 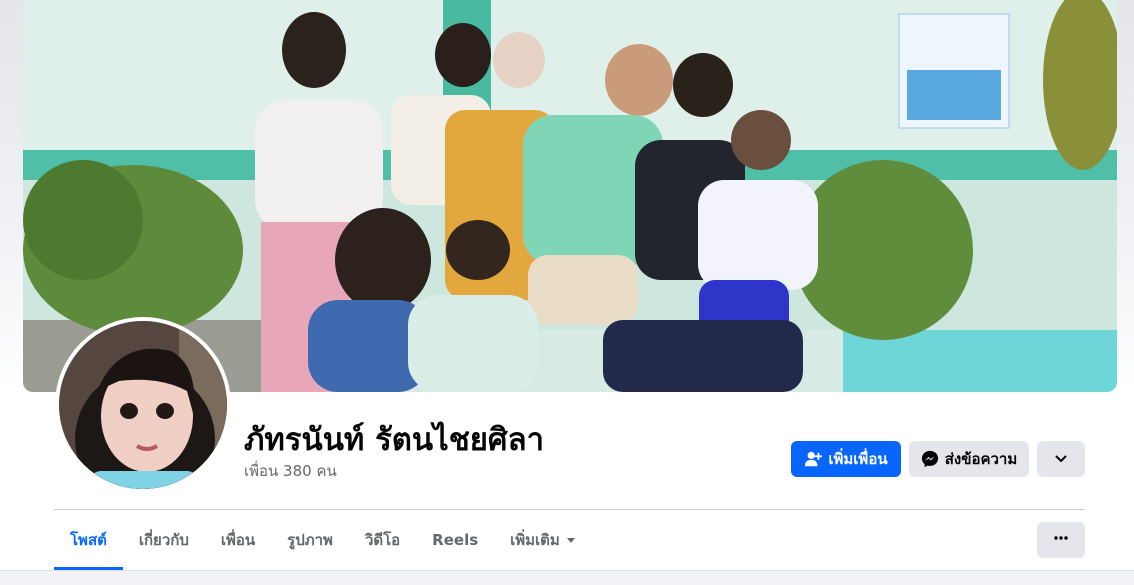 I want to click on message-button: ส่งข้อความ, so click(x=969, y=459).